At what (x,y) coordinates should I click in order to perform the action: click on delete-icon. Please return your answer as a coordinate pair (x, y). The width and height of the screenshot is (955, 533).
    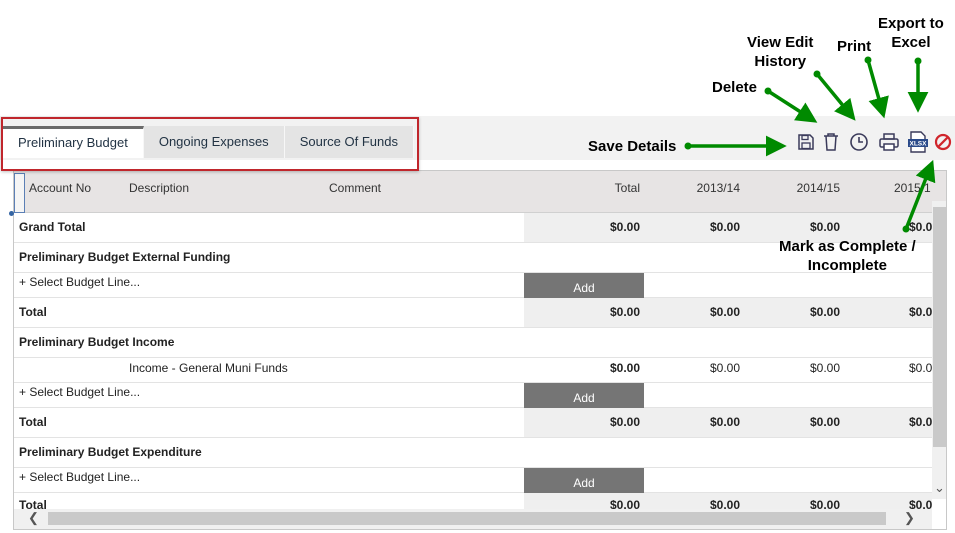
    Looking at the image, I should click on (831, 142).